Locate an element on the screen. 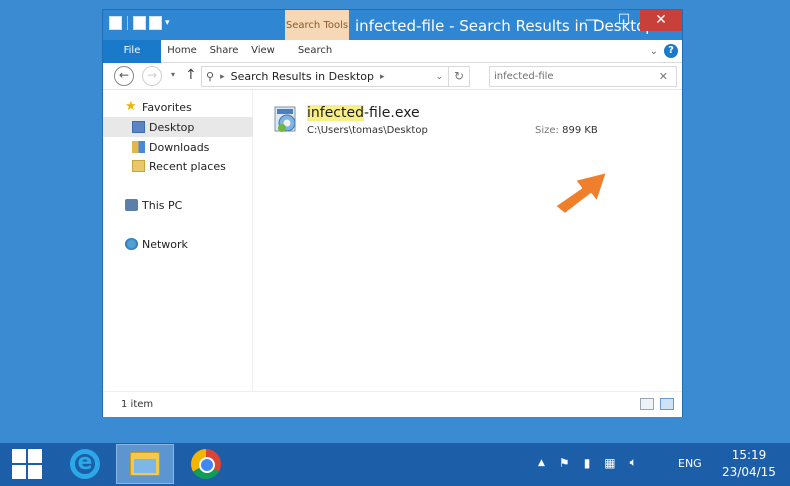  result-file-name: infected-file.exe is located at coordinates (363, 113).